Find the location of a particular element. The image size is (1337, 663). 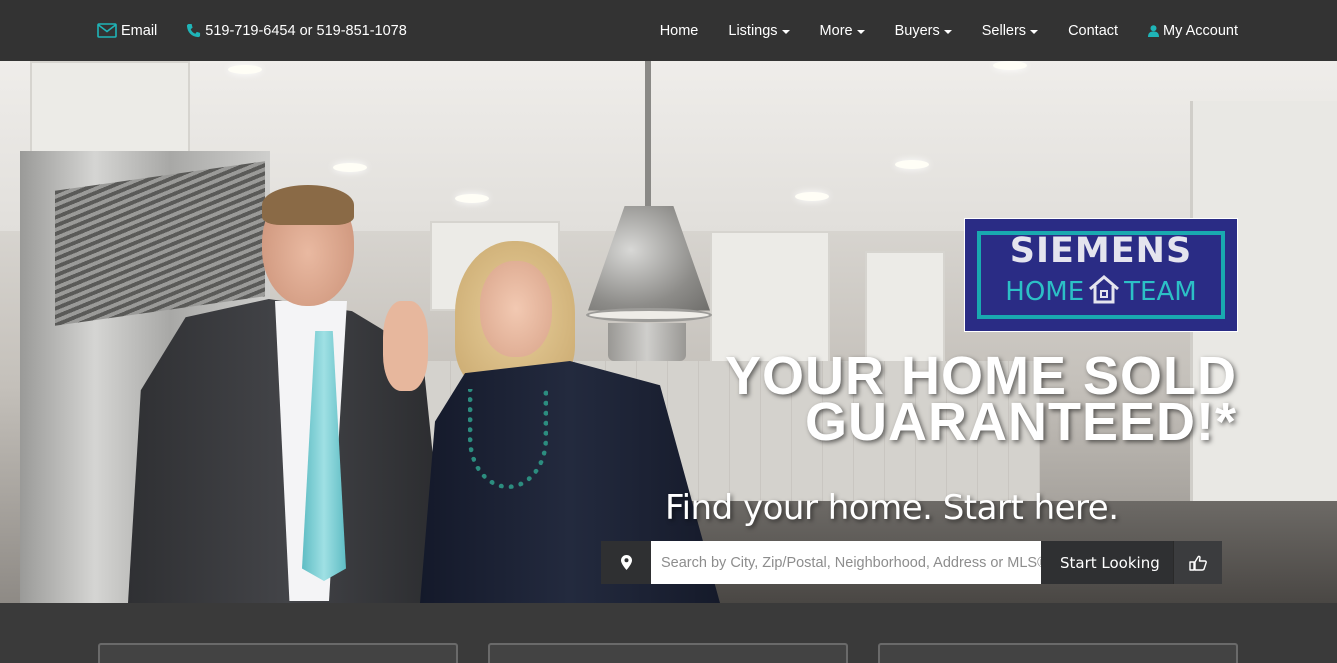

envelope-icon is located at coordinates (107, 30).